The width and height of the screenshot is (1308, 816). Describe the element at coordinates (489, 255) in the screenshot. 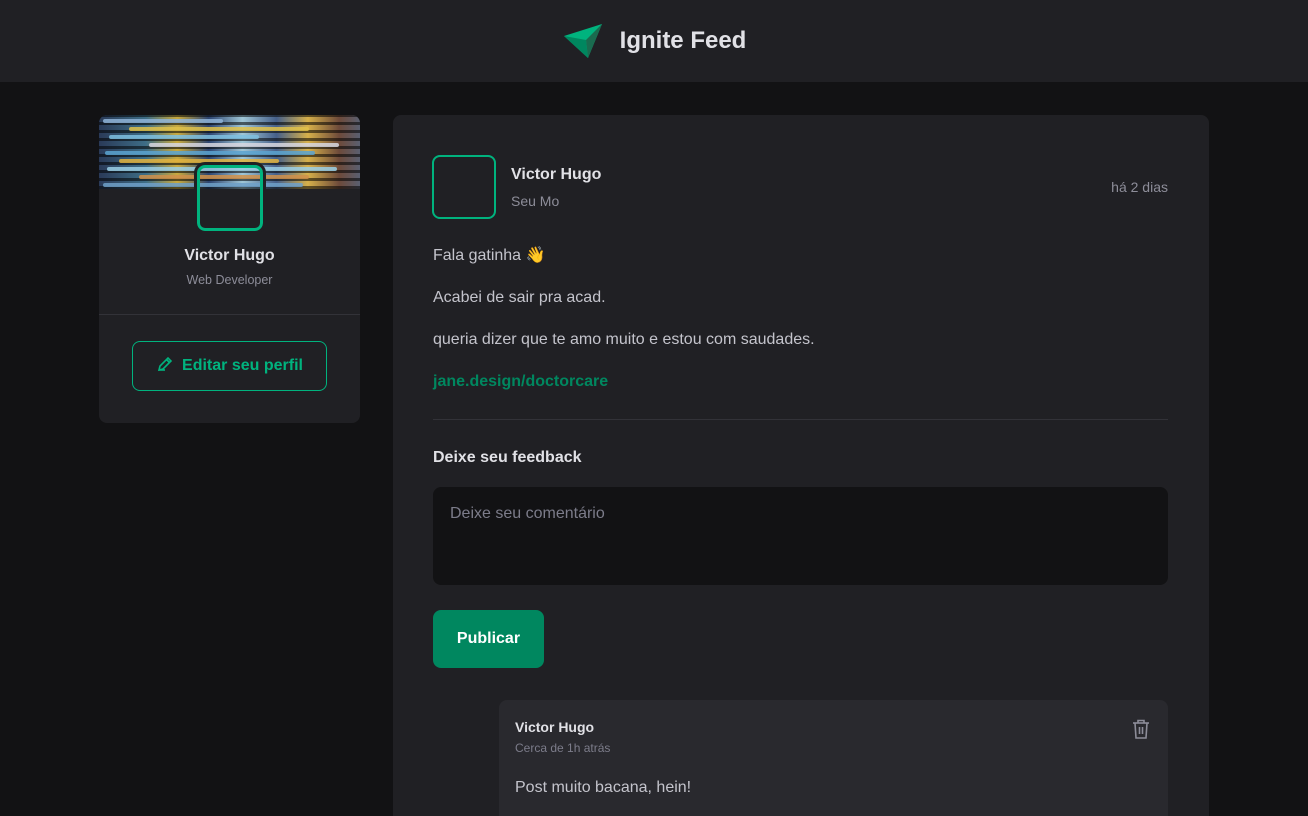

I see `post-text-line: Fala gatinha 👋` at that location.